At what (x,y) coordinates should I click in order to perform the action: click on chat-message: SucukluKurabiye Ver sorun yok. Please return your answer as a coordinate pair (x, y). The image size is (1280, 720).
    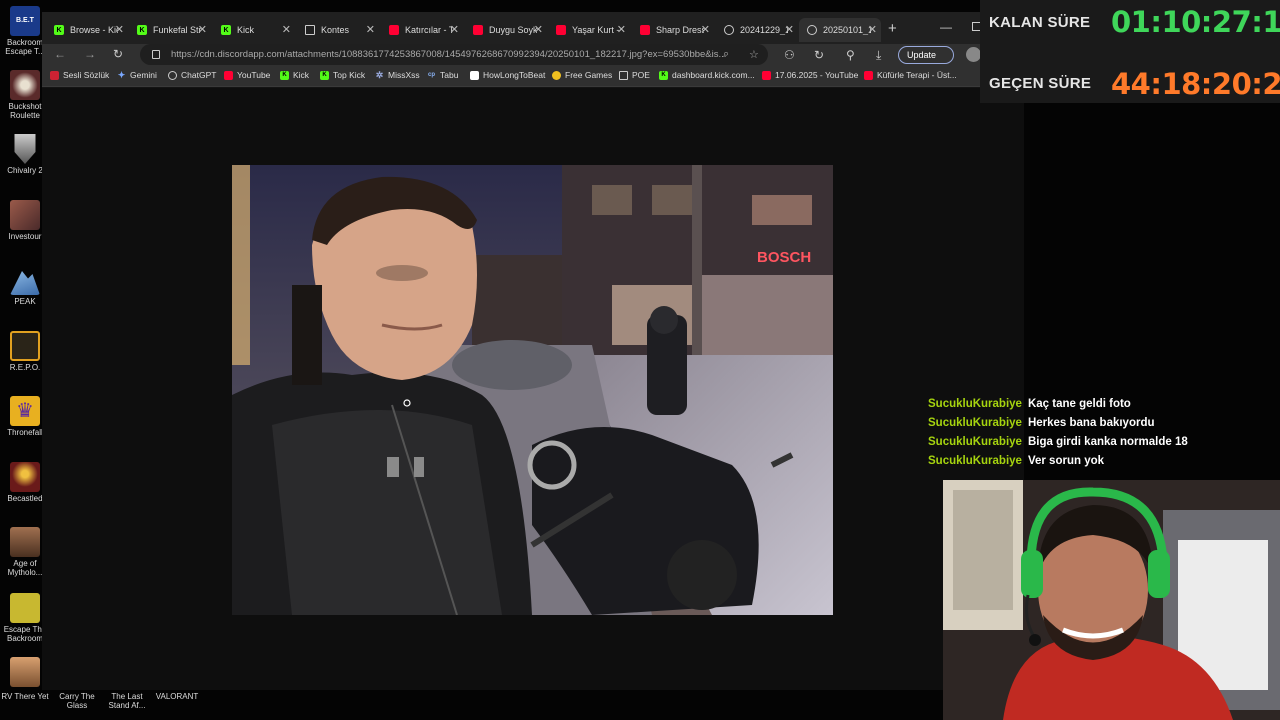
    Looking at the image, I should click on (1016, 461).